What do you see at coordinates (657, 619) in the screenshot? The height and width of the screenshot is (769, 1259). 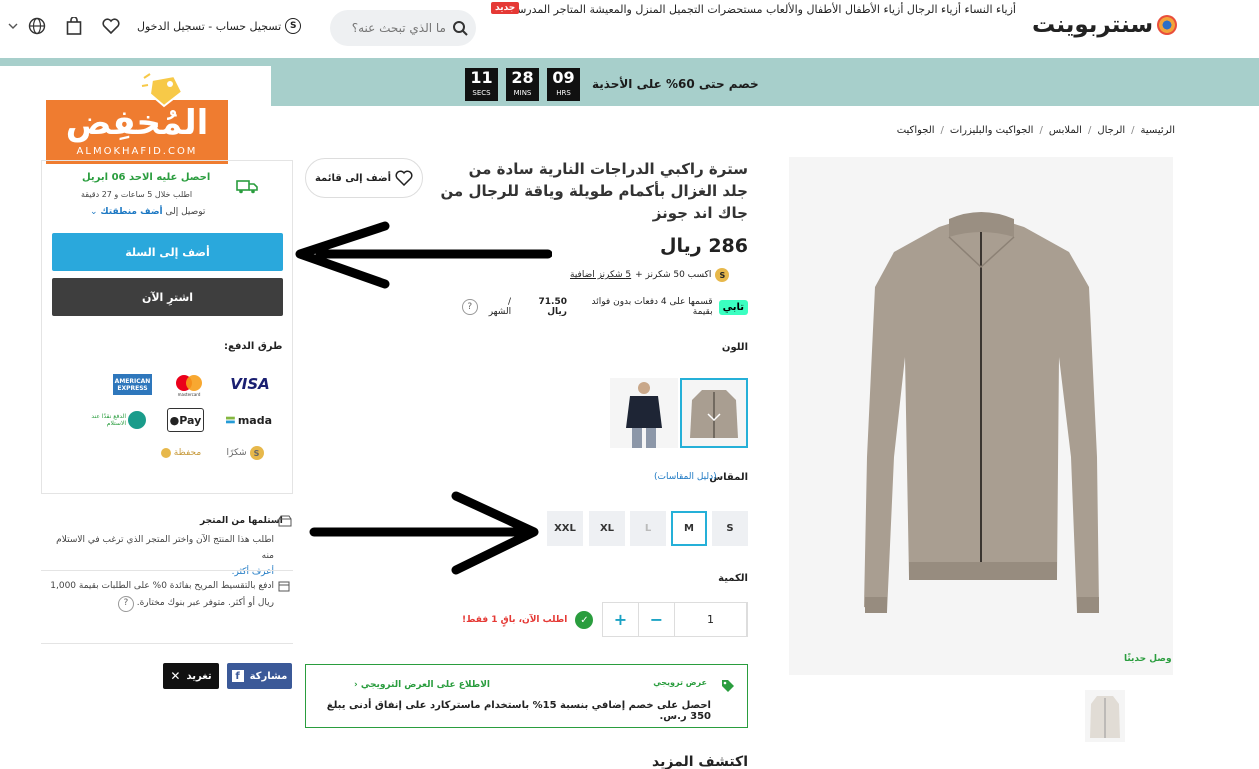 I see `decrement-button: −` at bounding box center [657, 619].